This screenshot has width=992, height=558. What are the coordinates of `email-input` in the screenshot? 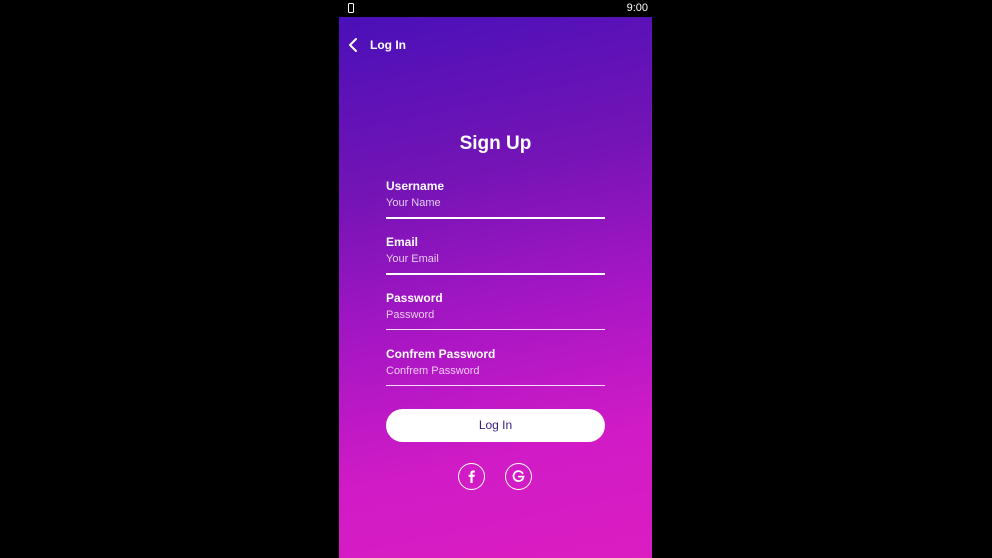 It's located at (495, 259).